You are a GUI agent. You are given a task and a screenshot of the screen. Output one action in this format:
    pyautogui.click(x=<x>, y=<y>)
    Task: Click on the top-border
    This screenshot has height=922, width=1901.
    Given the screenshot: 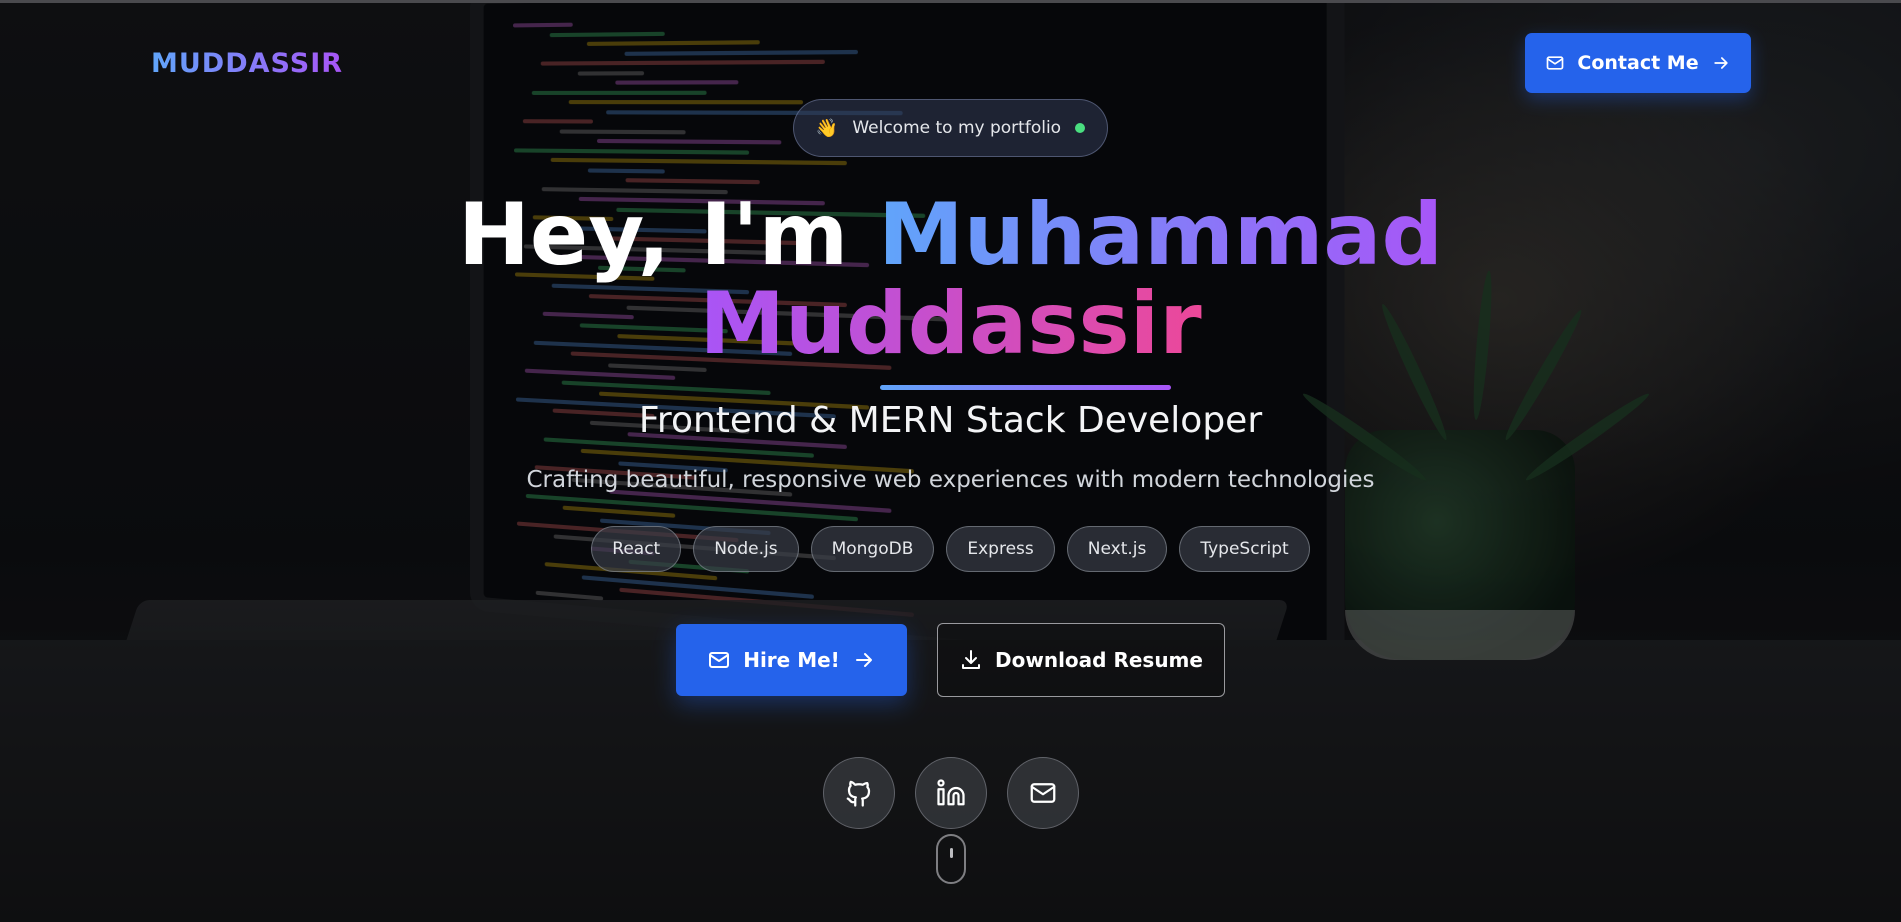 What is the action you would take?
    pyautogui.click(x=950, y=1)
    